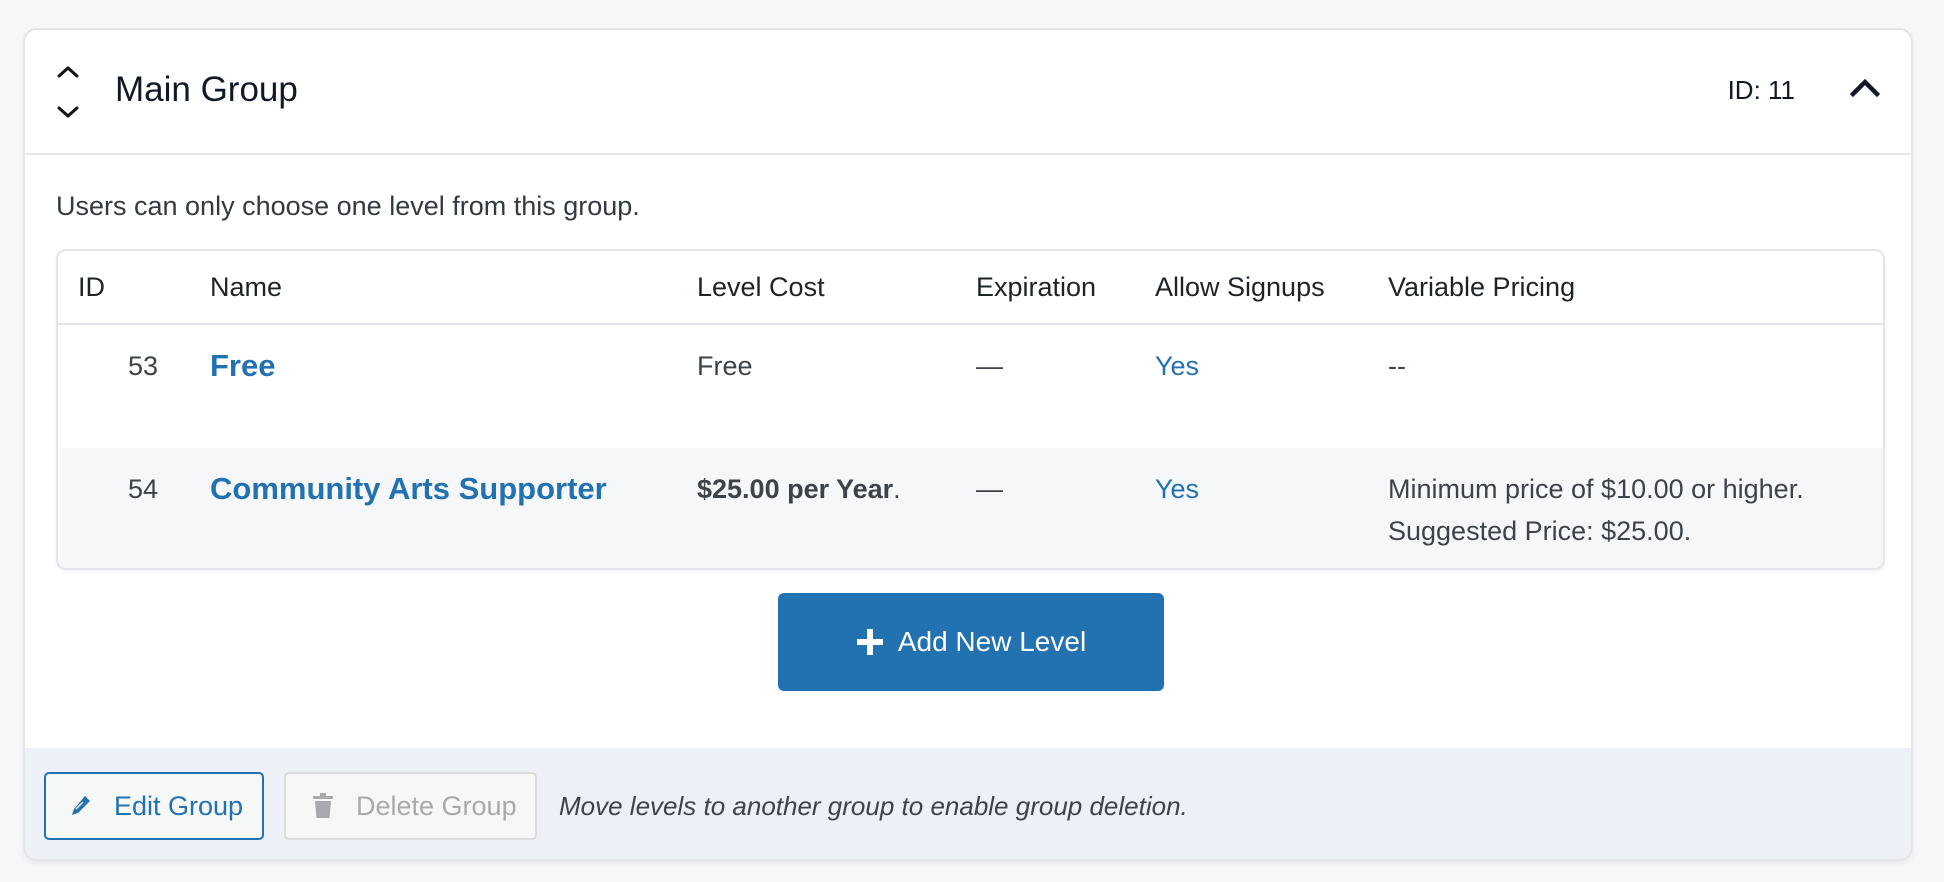 The height and width of the screenshot is (882, 1944). What do you see at coordinates (1397, 366) in the screenshot?
I see `variable-pricing: --` at bounding box center [1397, 366].